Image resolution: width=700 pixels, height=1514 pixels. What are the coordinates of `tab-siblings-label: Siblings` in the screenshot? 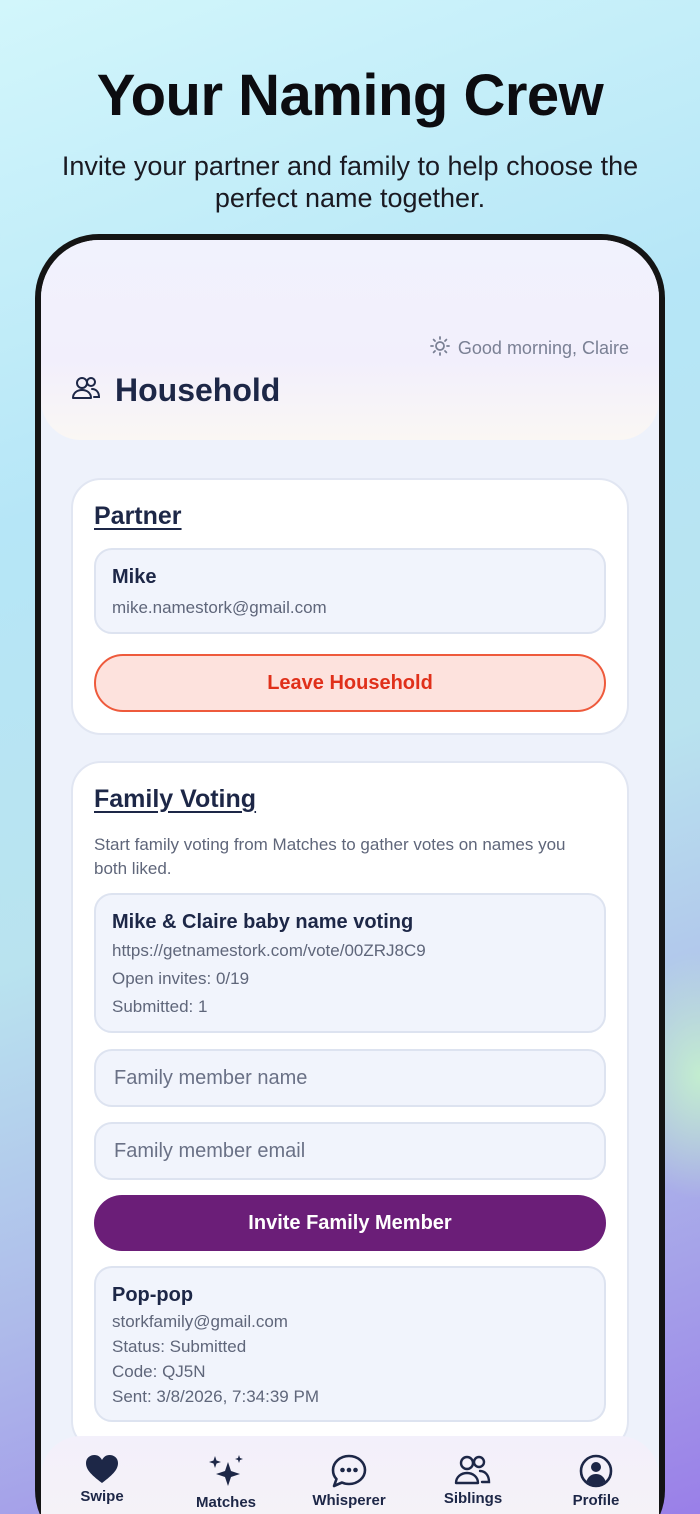 It's located at (473, 1498).